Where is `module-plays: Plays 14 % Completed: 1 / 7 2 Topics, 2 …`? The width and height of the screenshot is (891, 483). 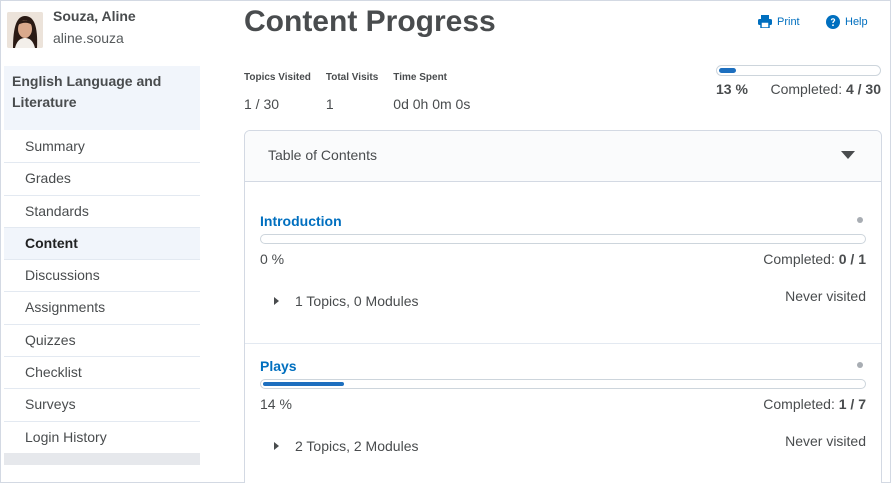 module-plays: Plays 14 % Completed: 1 / 7 2 Topics, 2 … is located at coordinates (563, 407).